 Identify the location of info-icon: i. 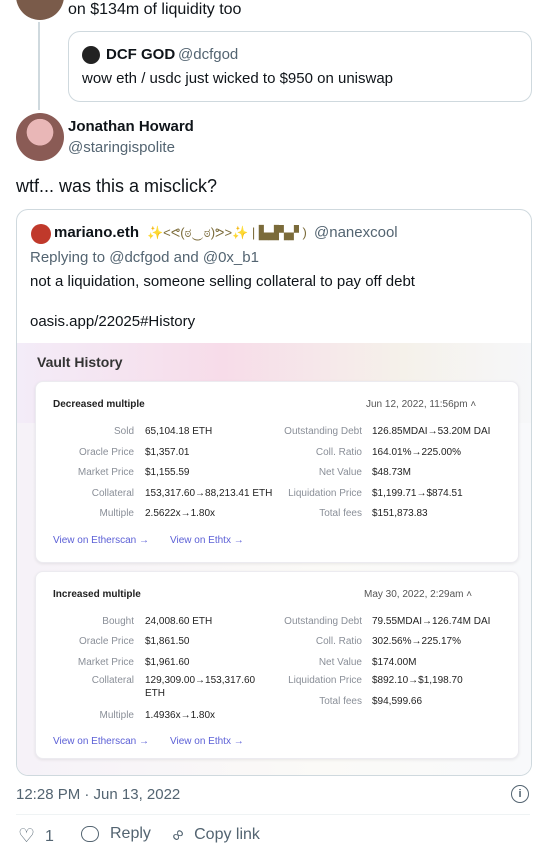
(520, 794).